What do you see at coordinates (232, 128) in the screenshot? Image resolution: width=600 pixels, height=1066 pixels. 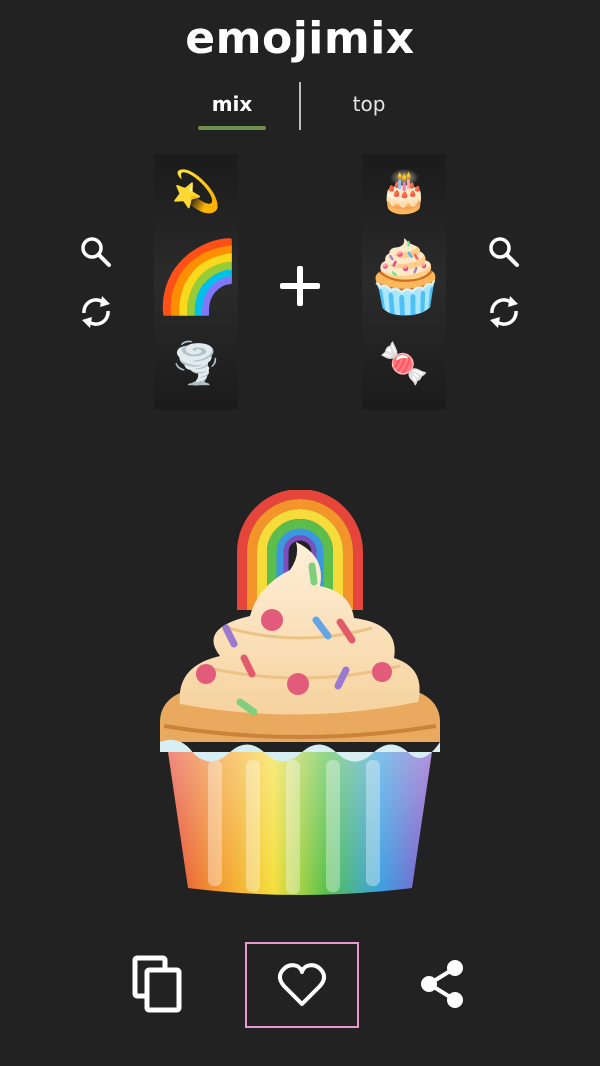 I see `tab-active-indicator` at bounding box center [232, 128].